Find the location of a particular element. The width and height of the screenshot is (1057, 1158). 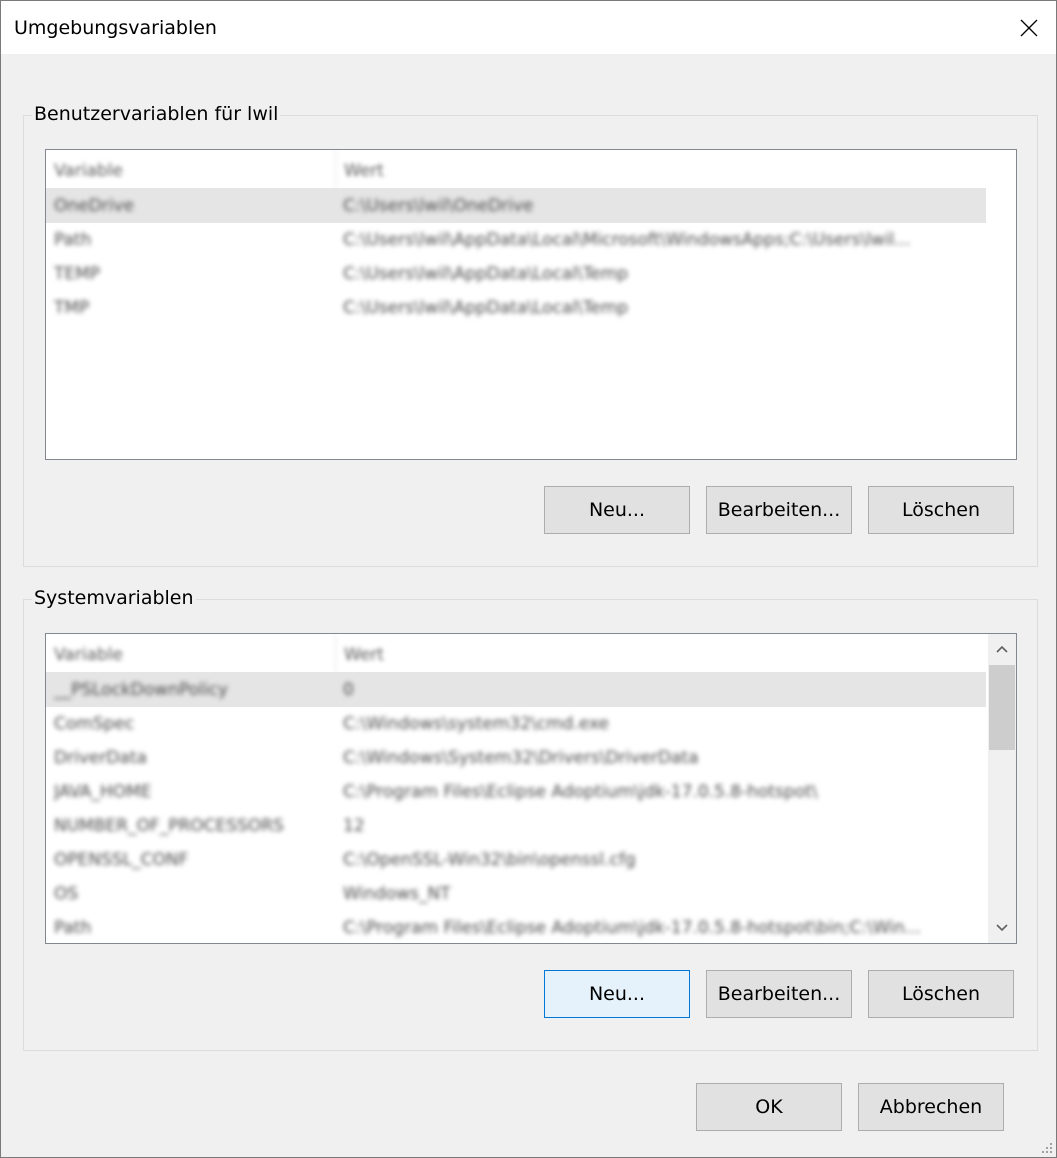

close-button is located at coordinates (1029, 27).